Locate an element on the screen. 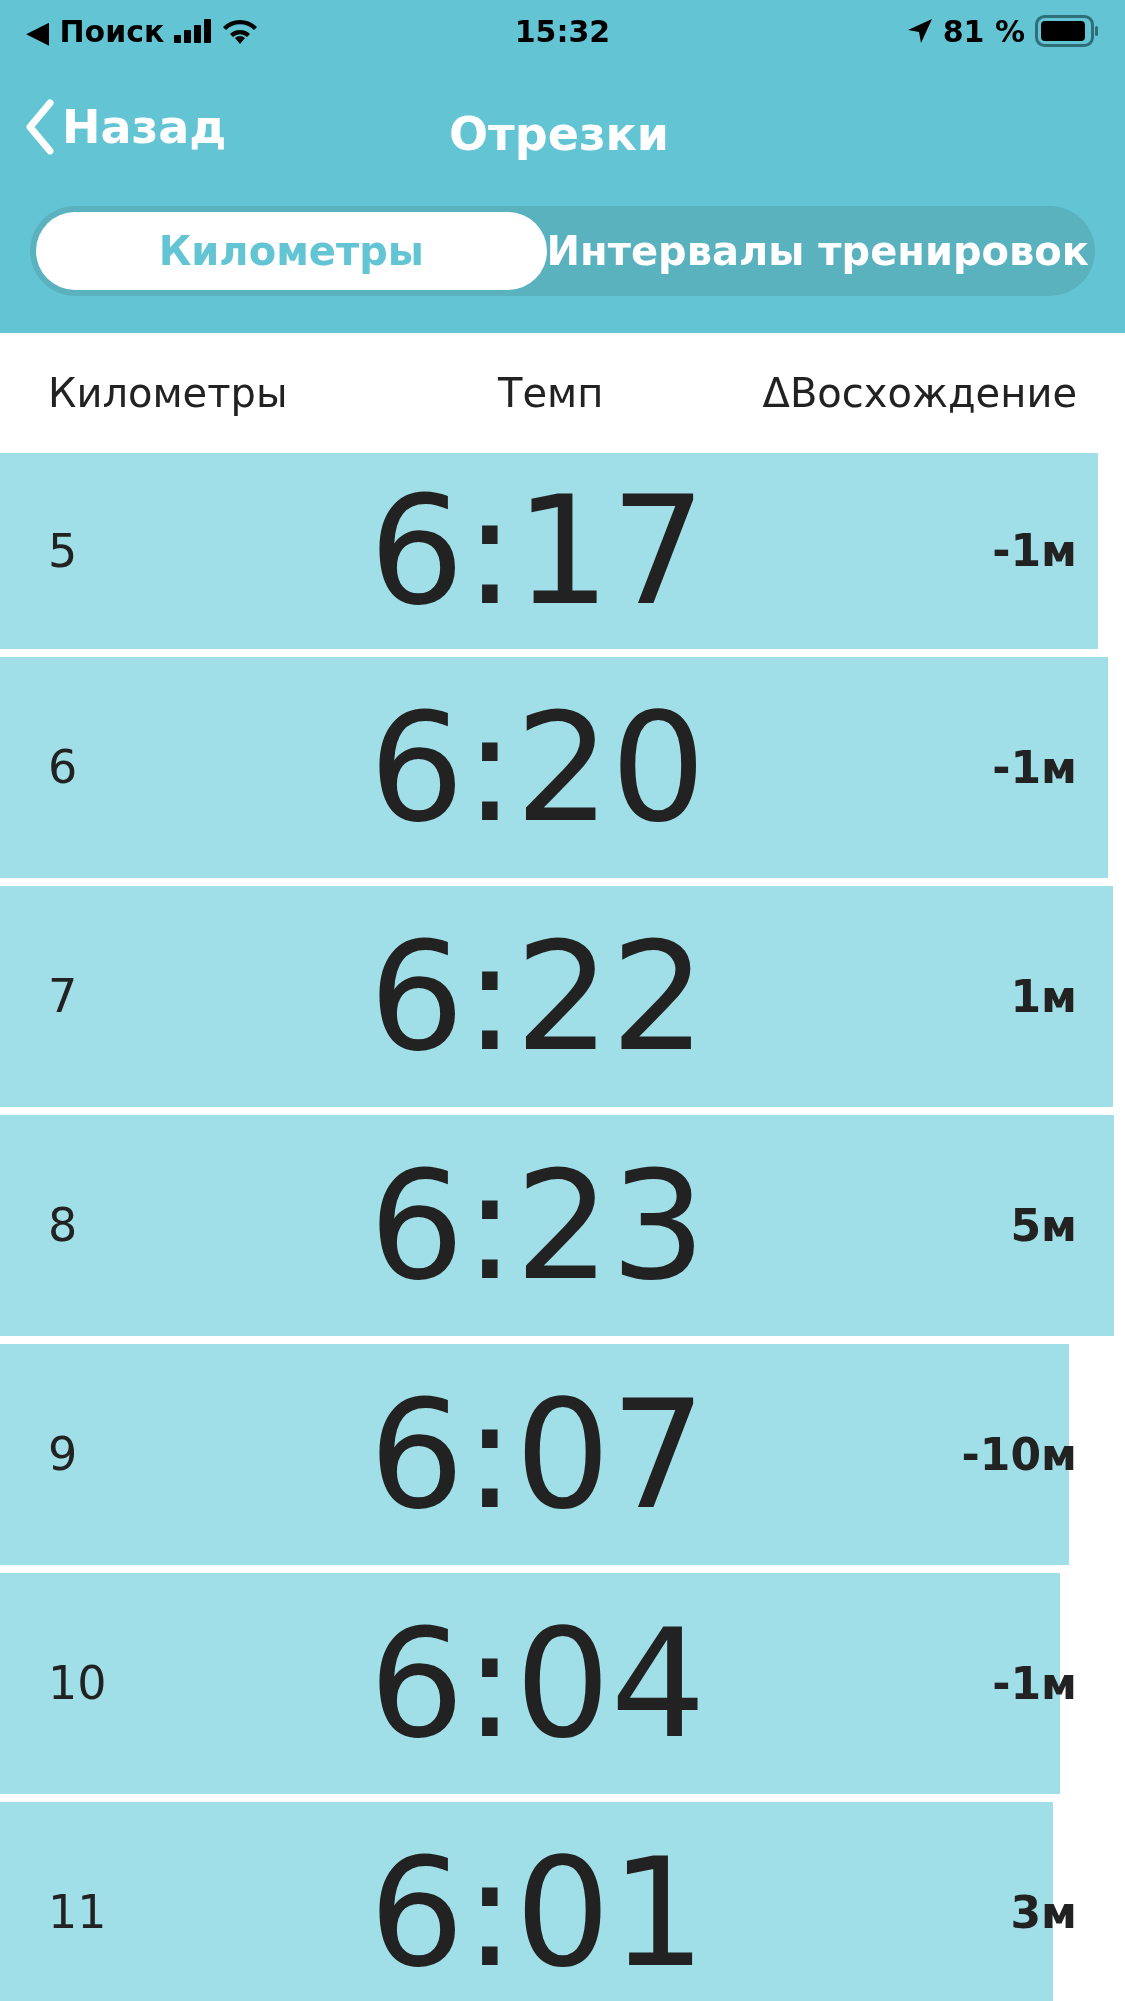 The height and width of the screenshot is (2001, 1125). signal-icon is located at coordinates (193, 31).